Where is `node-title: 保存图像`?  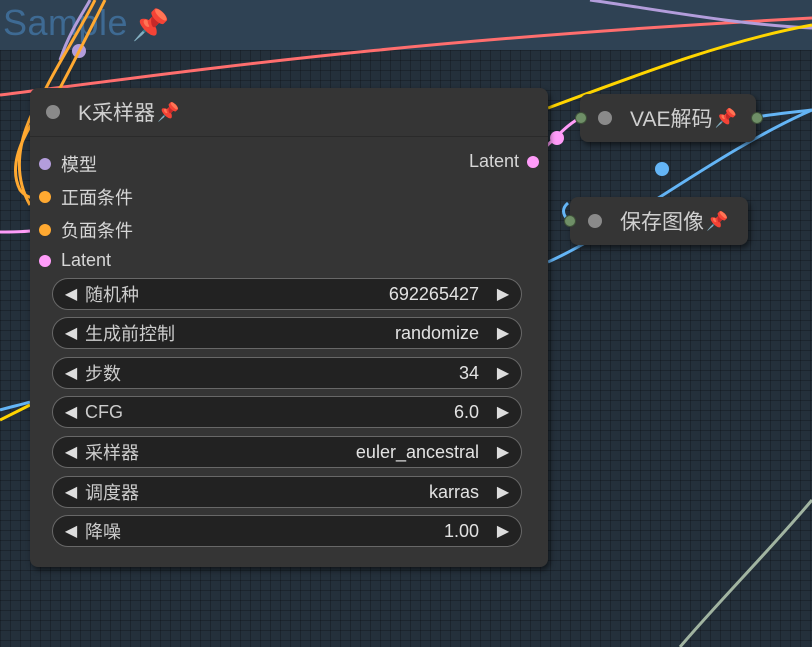
node-title: 保存图像 is located at coordinates (662, 222).